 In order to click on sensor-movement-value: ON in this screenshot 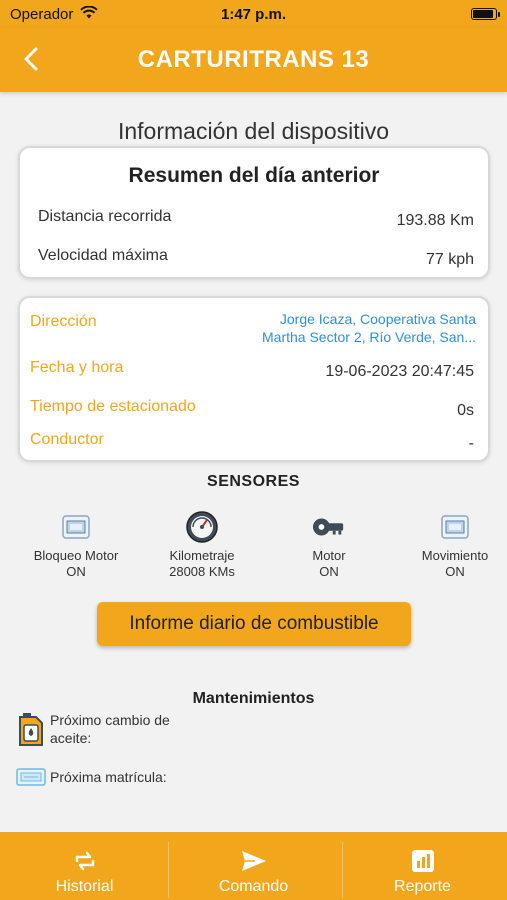, I will do `click(455, 571)`.